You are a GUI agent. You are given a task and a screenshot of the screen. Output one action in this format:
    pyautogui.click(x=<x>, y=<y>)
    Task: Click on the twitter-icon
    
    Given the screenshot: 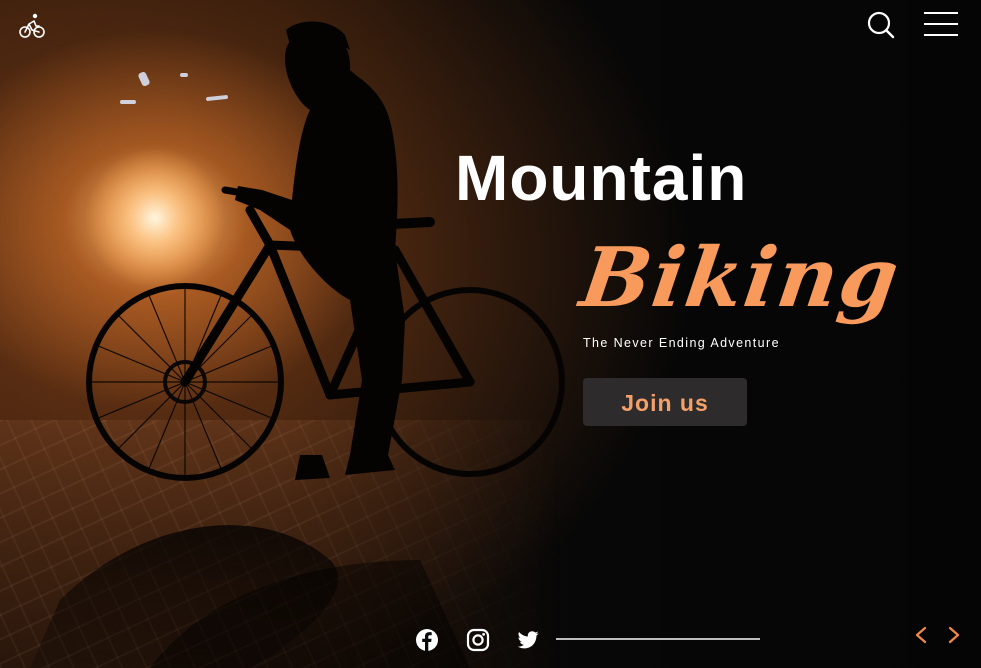 What is the action you would take?
    pyautogui.click(x=528, y=640)
    